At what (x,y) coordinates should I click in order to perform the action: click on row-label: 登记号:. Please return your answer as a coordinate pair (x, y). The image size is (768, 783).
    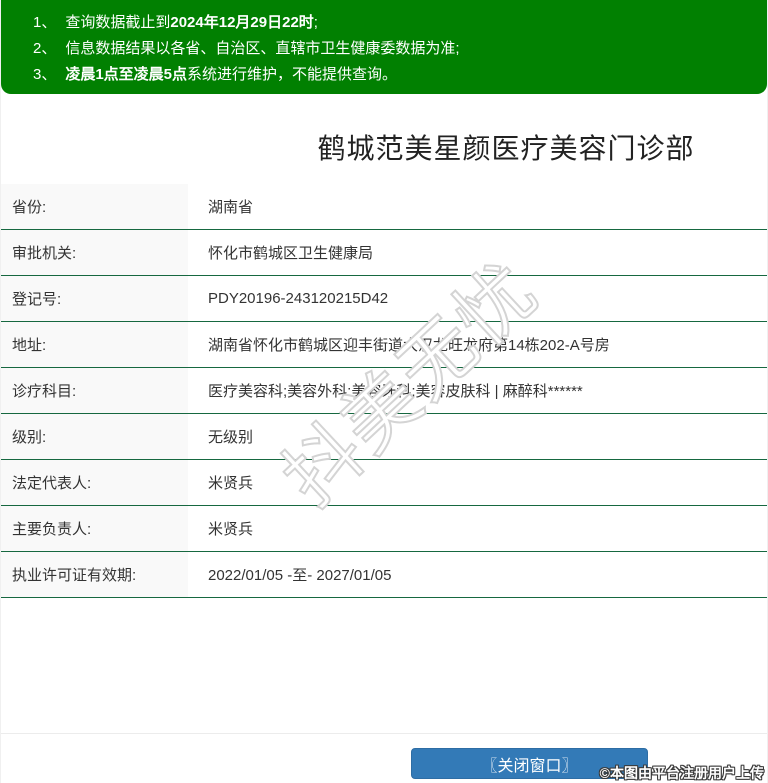
    Looking at the image, I should click on (94, 298).